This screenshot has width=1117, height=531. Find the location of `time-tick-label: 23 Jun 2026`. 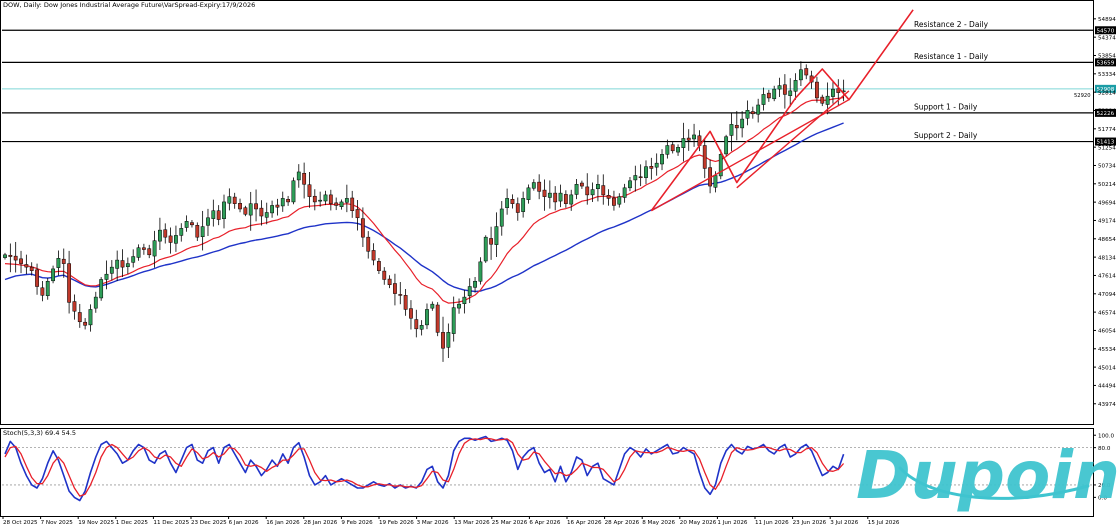

time-tick-label: 23 Jun 2026 is located at coordinates (810, 523).